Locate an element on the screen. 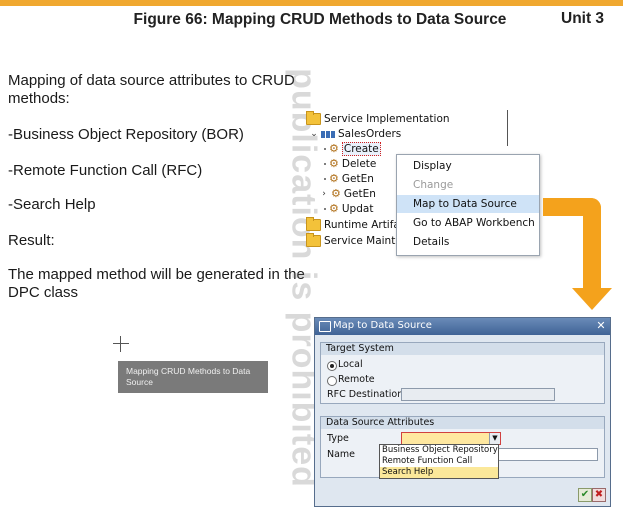  menu-item-details: Details is located at coordinates (468, 242).